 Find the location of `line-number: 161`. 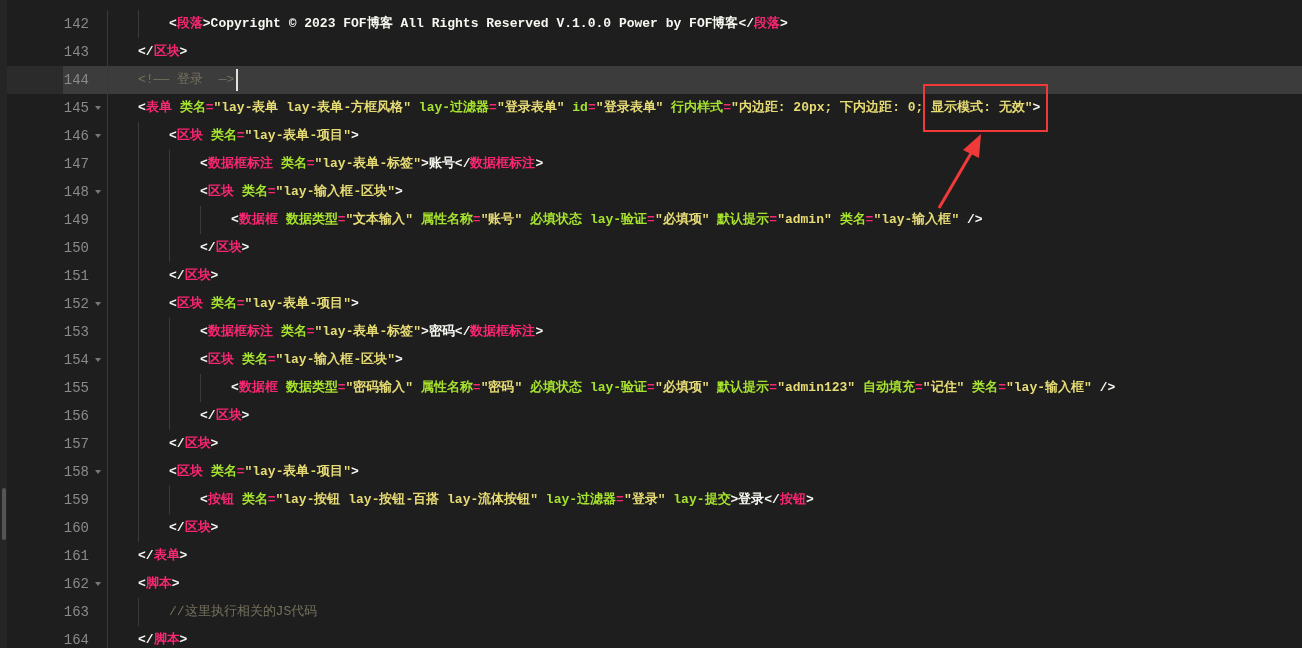

line-number: 161 is located at coordinates (76, 556).